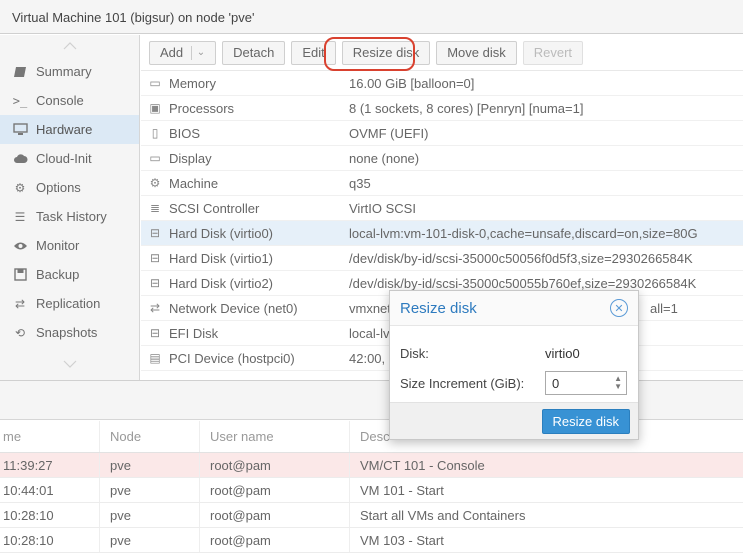 The image size is (743, 560). Describe the element at coordinates (69, 364) in the screenshot. I see `scroll-down-icon` at that location.